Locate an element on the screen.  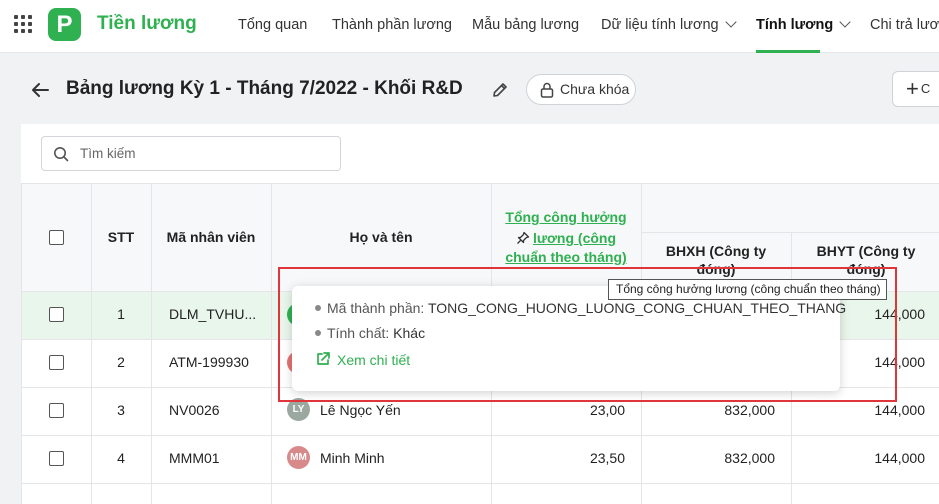
app-logo: P is located at coordinates (64, 24).